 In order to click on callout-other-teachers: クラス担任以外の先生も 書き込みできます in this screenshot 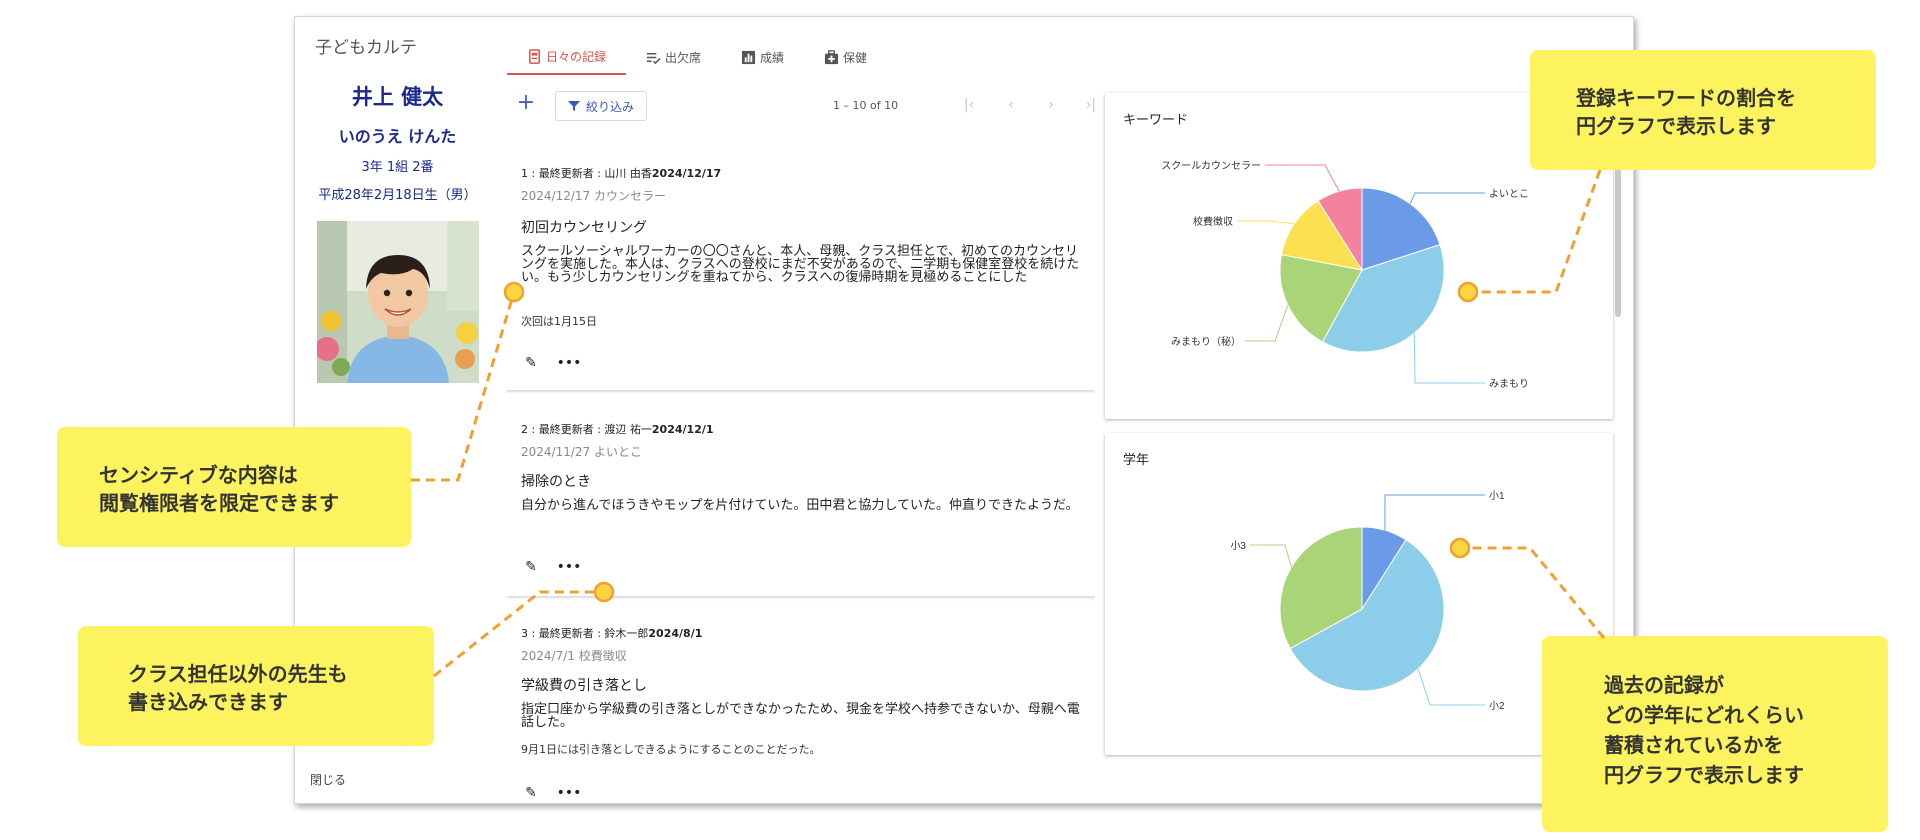, I will do `click(256, 686)`.